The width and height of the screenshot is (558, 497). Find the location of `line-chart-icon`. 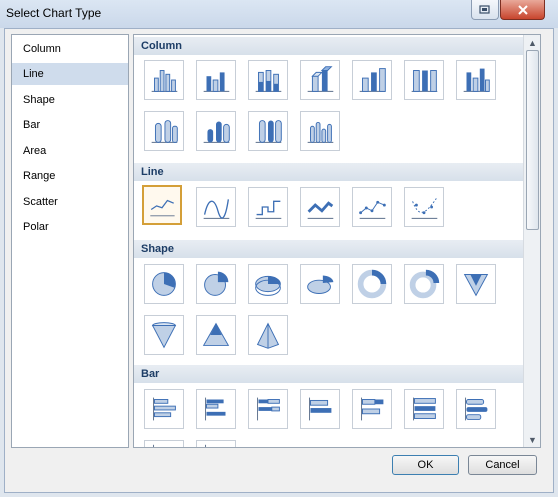

line-chart-icon is located at coordinates (162, 208).